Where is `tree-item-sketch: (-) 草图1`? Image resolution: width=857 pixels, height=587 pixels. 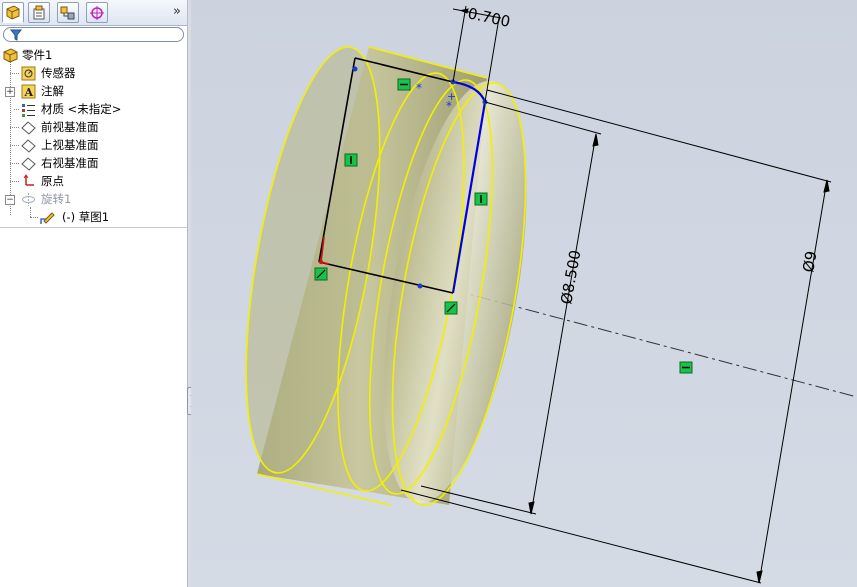 tree-item-sketch: (-) 草图1 is located at coordinates (93, 217).